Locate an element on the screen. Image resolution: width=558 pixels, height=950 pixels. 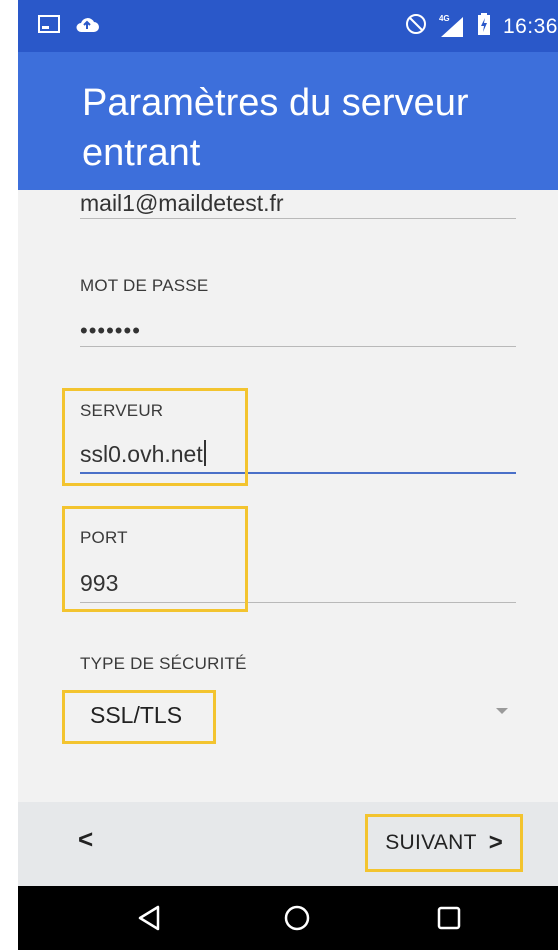
next-button: SUIVANT > is located at coordinates (444, 843).